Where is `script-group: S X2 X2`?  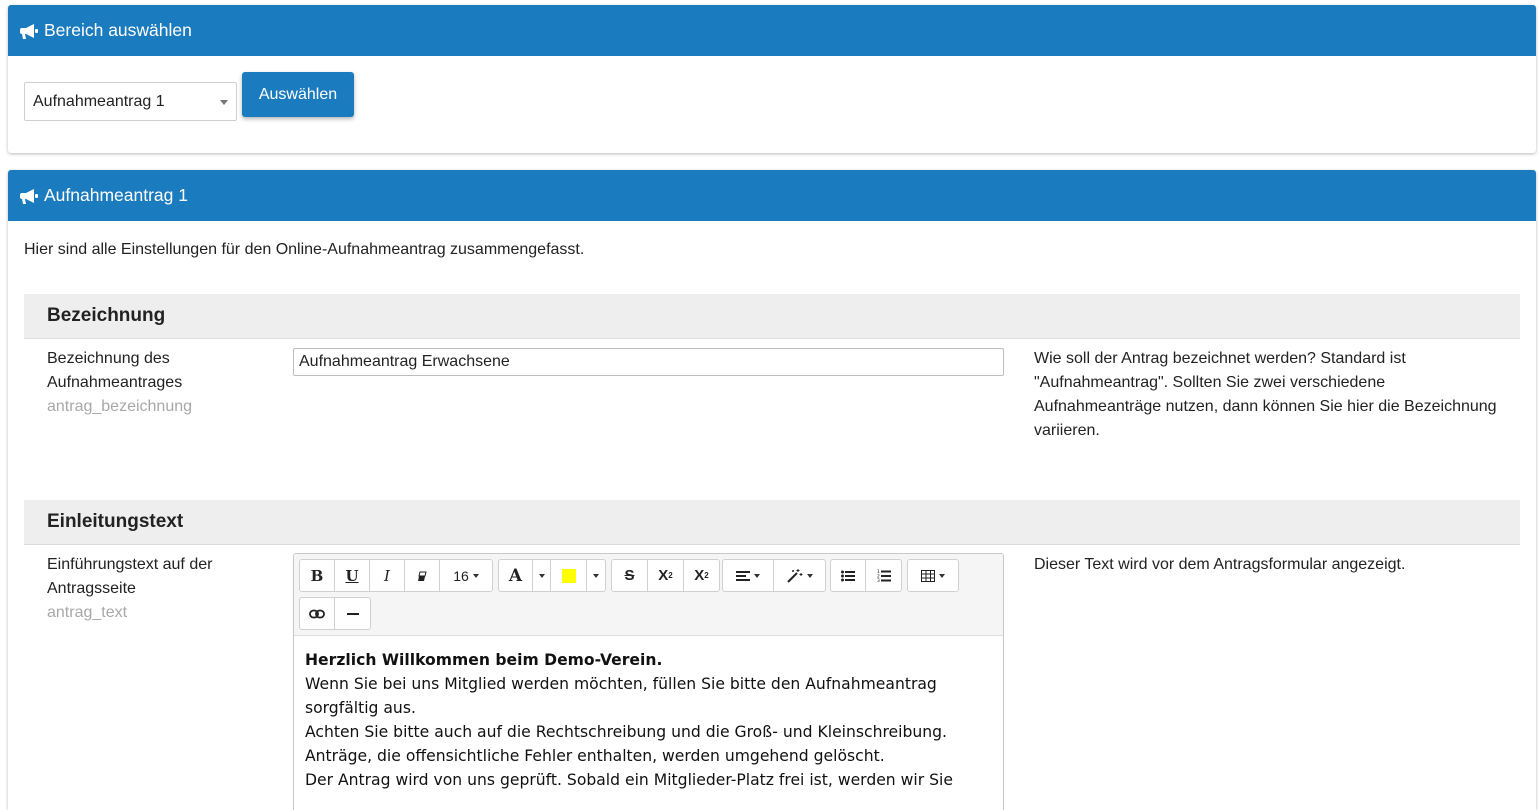
script-group: S X2 X2 is located at coordinates (665, 575).